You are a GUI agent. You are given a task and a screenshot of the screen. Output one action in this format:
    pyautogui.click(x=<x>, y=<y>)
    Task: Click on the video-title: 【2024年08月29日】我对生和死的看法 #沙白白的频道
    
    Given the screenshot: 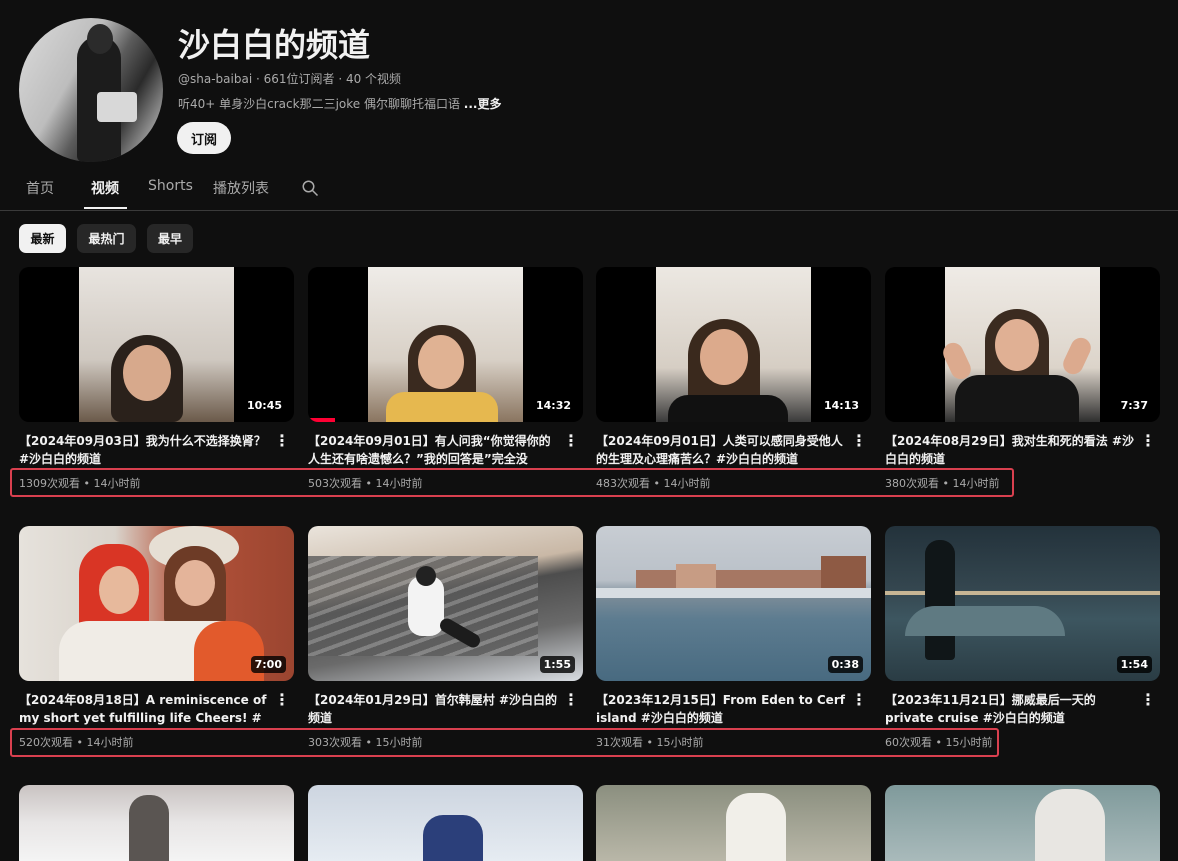 What is the action you would take?
    pyautogui.click(x=1010, y=450)
    